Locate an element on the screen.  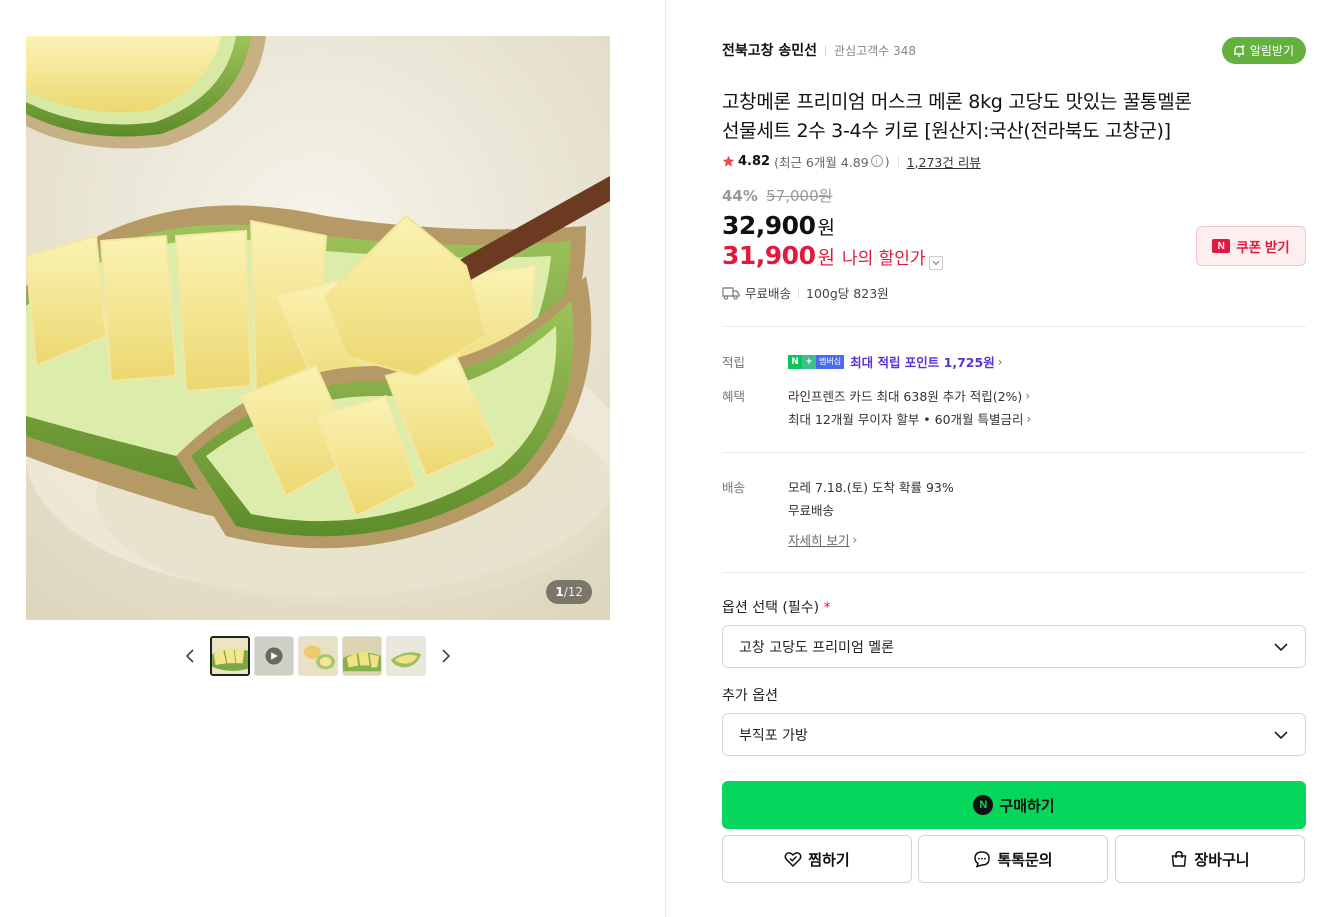
cart-label: 장바구니 is located at coordinates (1222, 860).